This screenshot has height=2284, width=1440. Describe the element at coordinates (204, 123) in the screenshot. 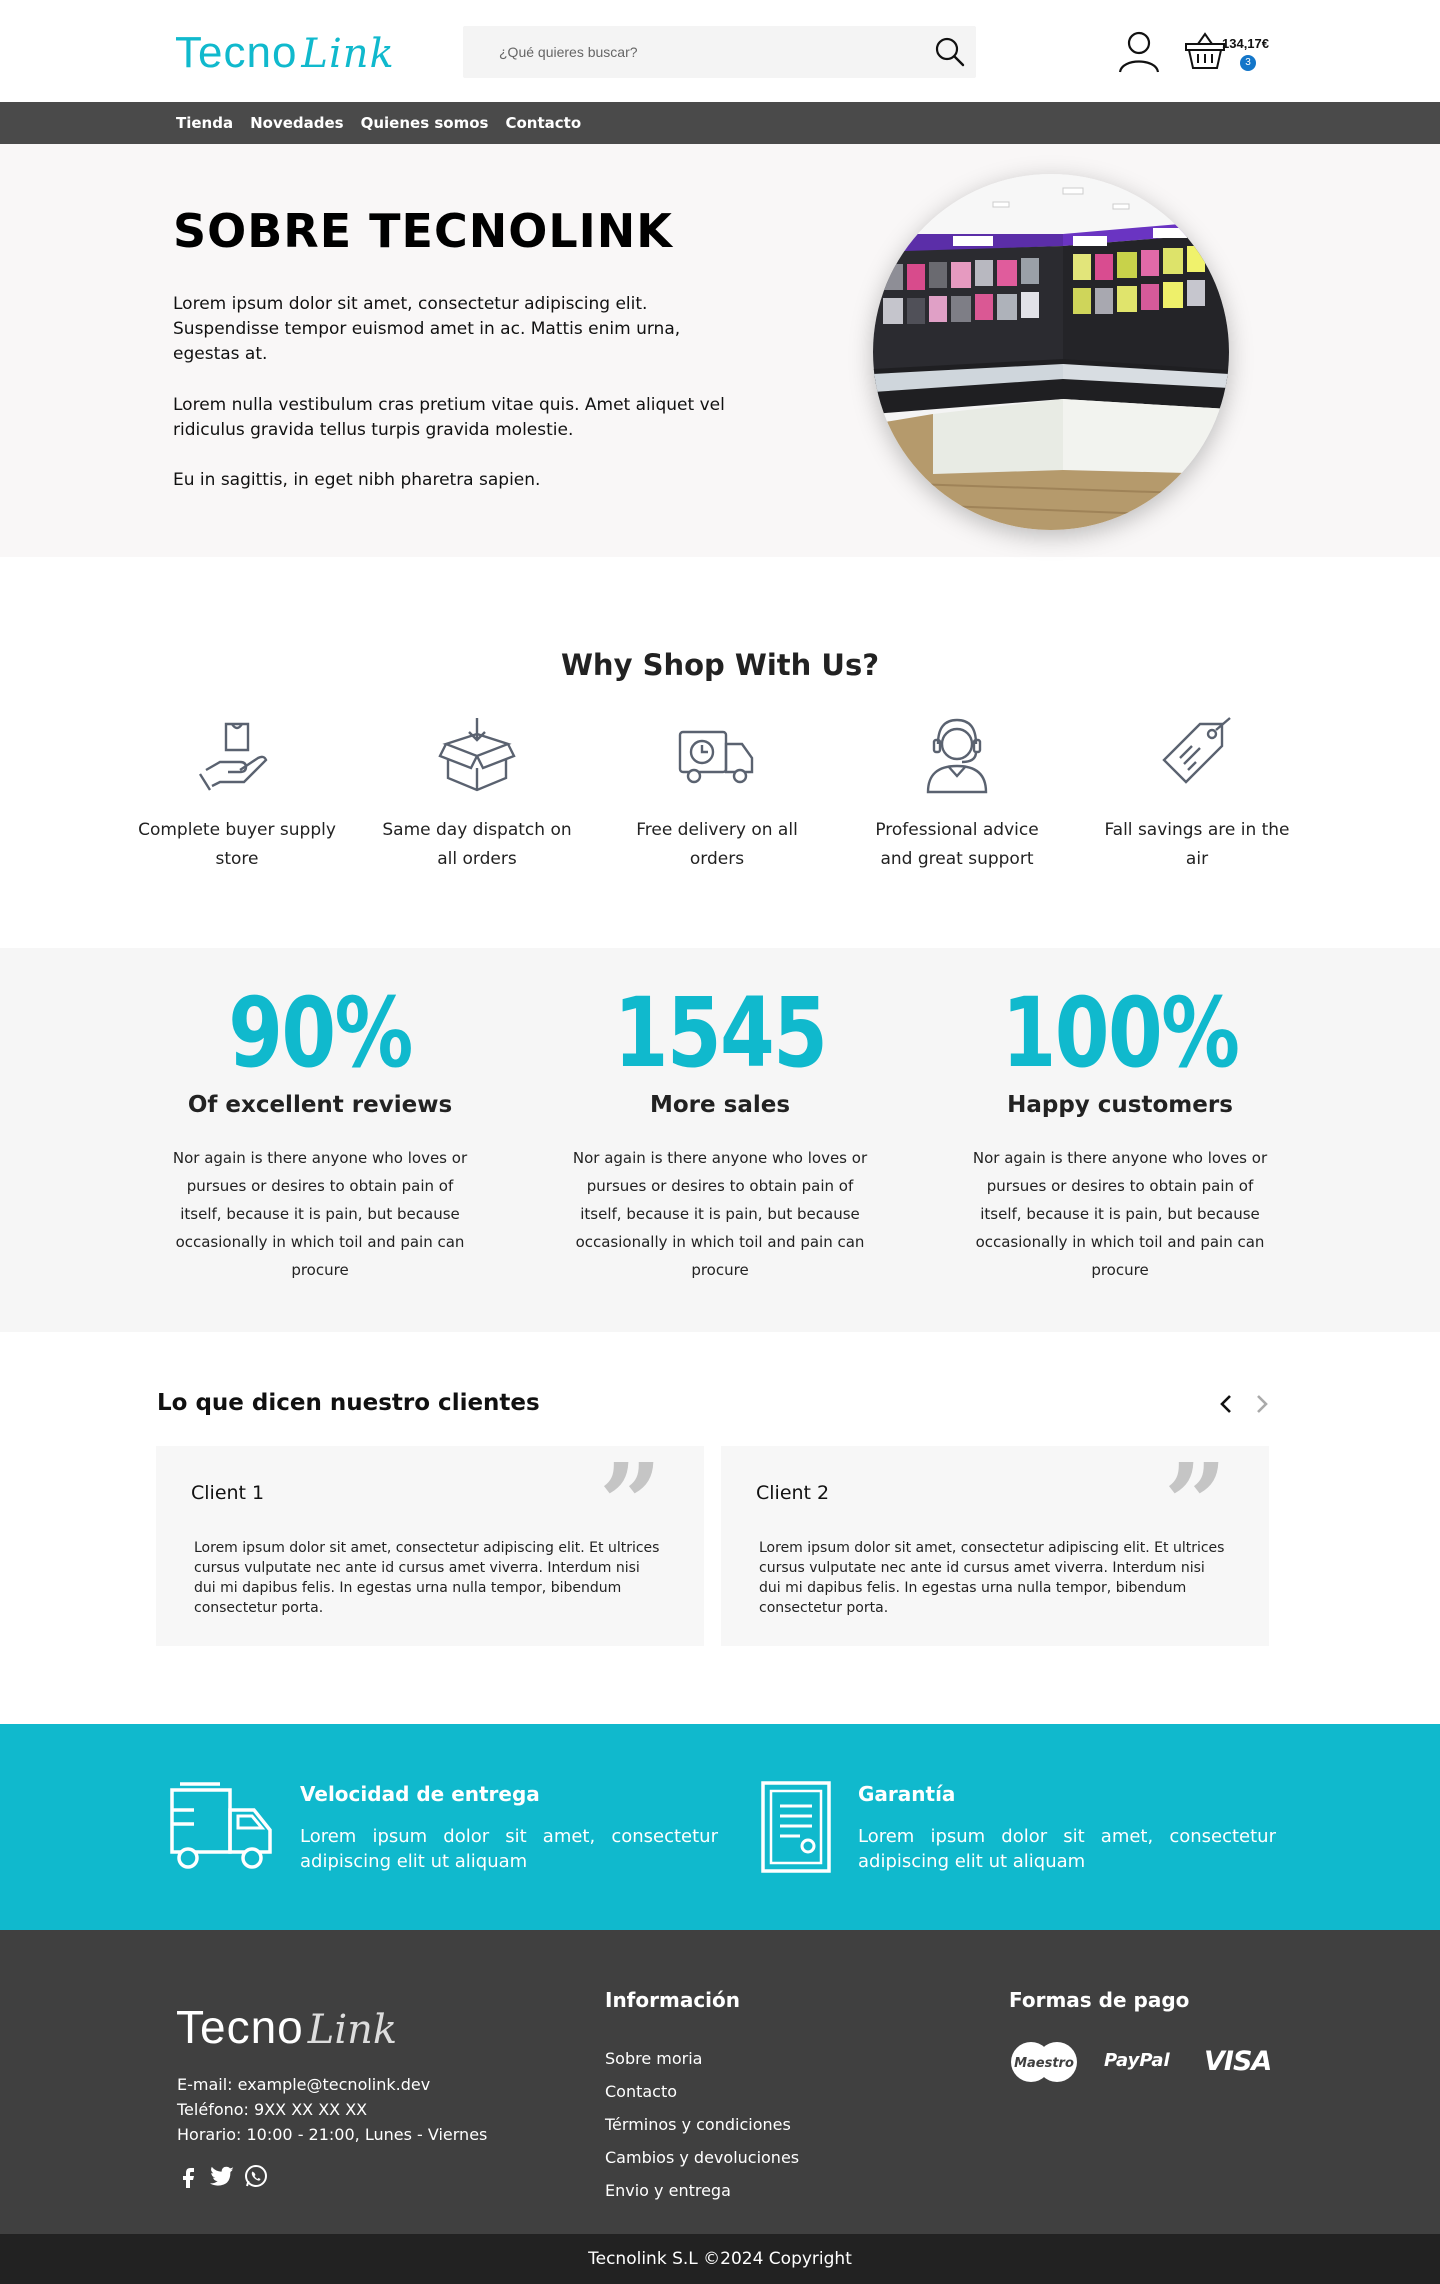

I see `nav-item-tienda: Tienda` at that location.